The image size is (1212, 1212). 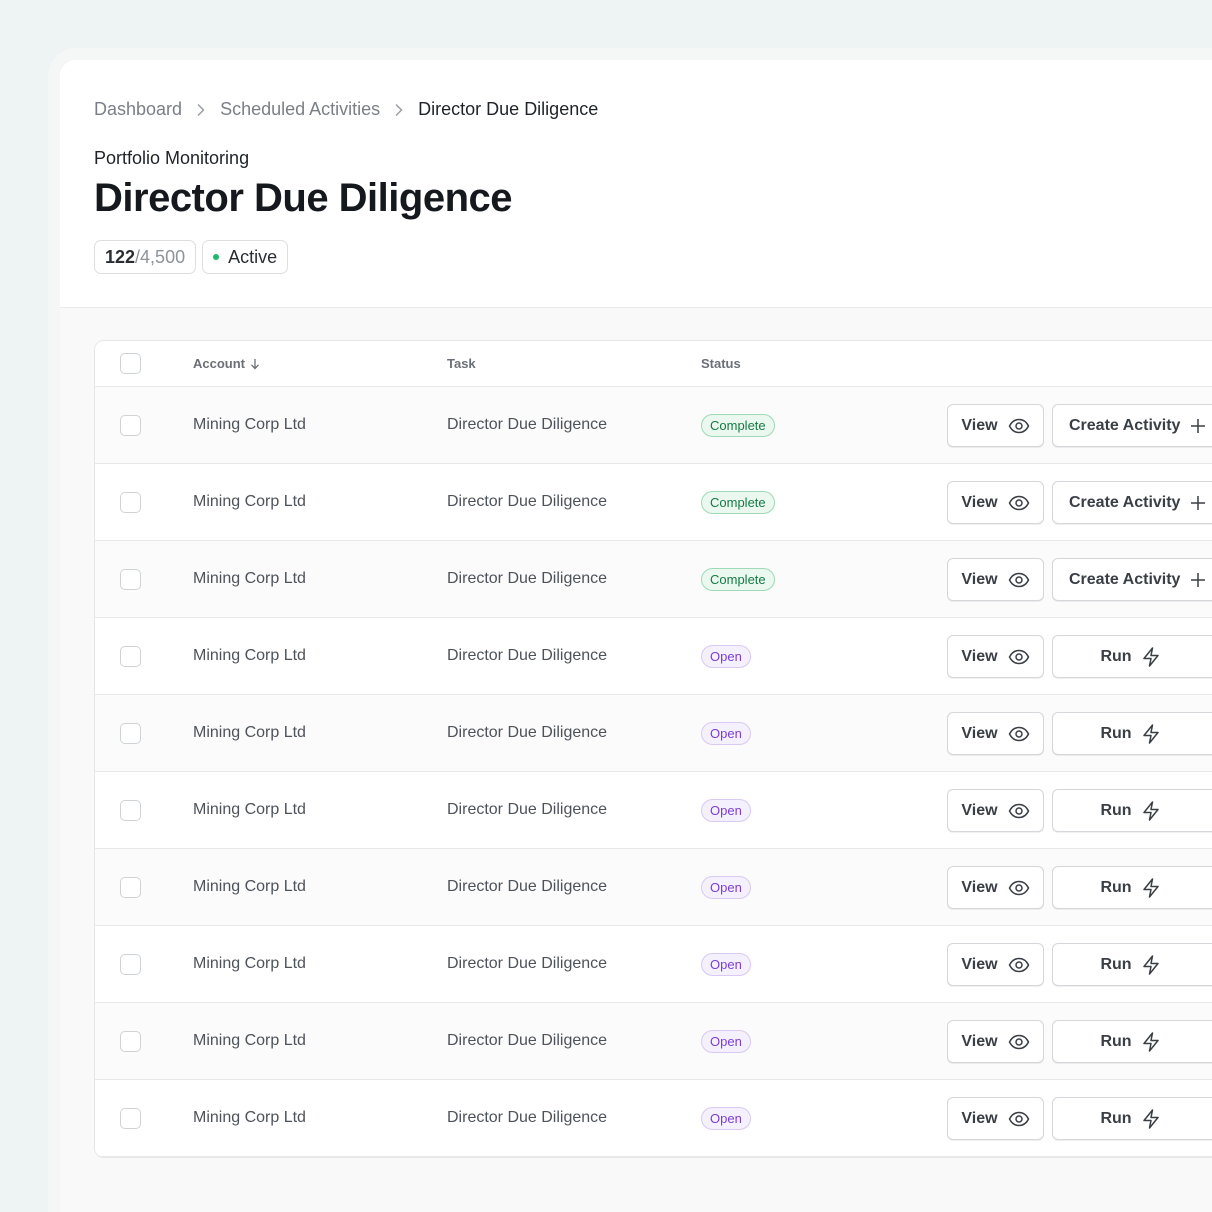 I want to click on breadcrumb-dashboard: Dashboard, so click(x=138, y=109).